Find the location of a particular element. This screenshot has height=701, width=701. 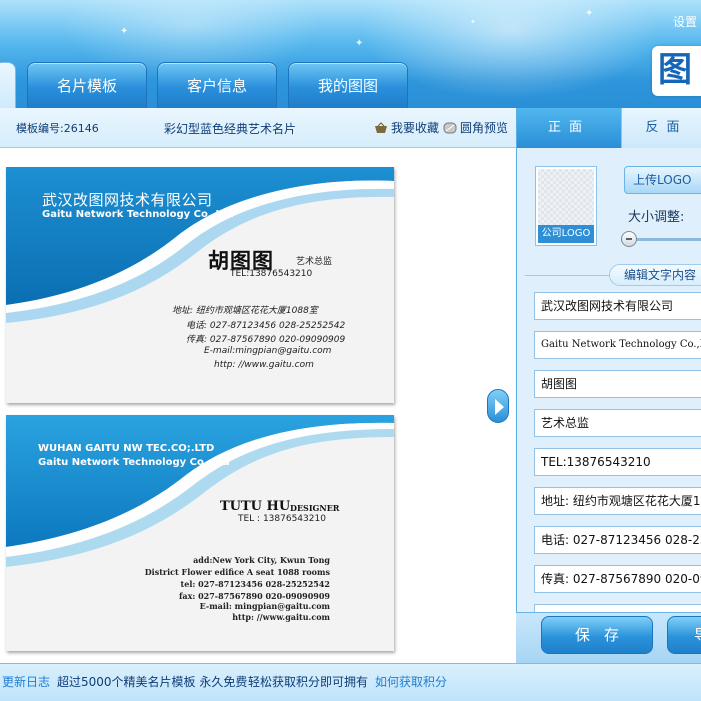

collapse-panel-button is located at coordinates (498, 406).